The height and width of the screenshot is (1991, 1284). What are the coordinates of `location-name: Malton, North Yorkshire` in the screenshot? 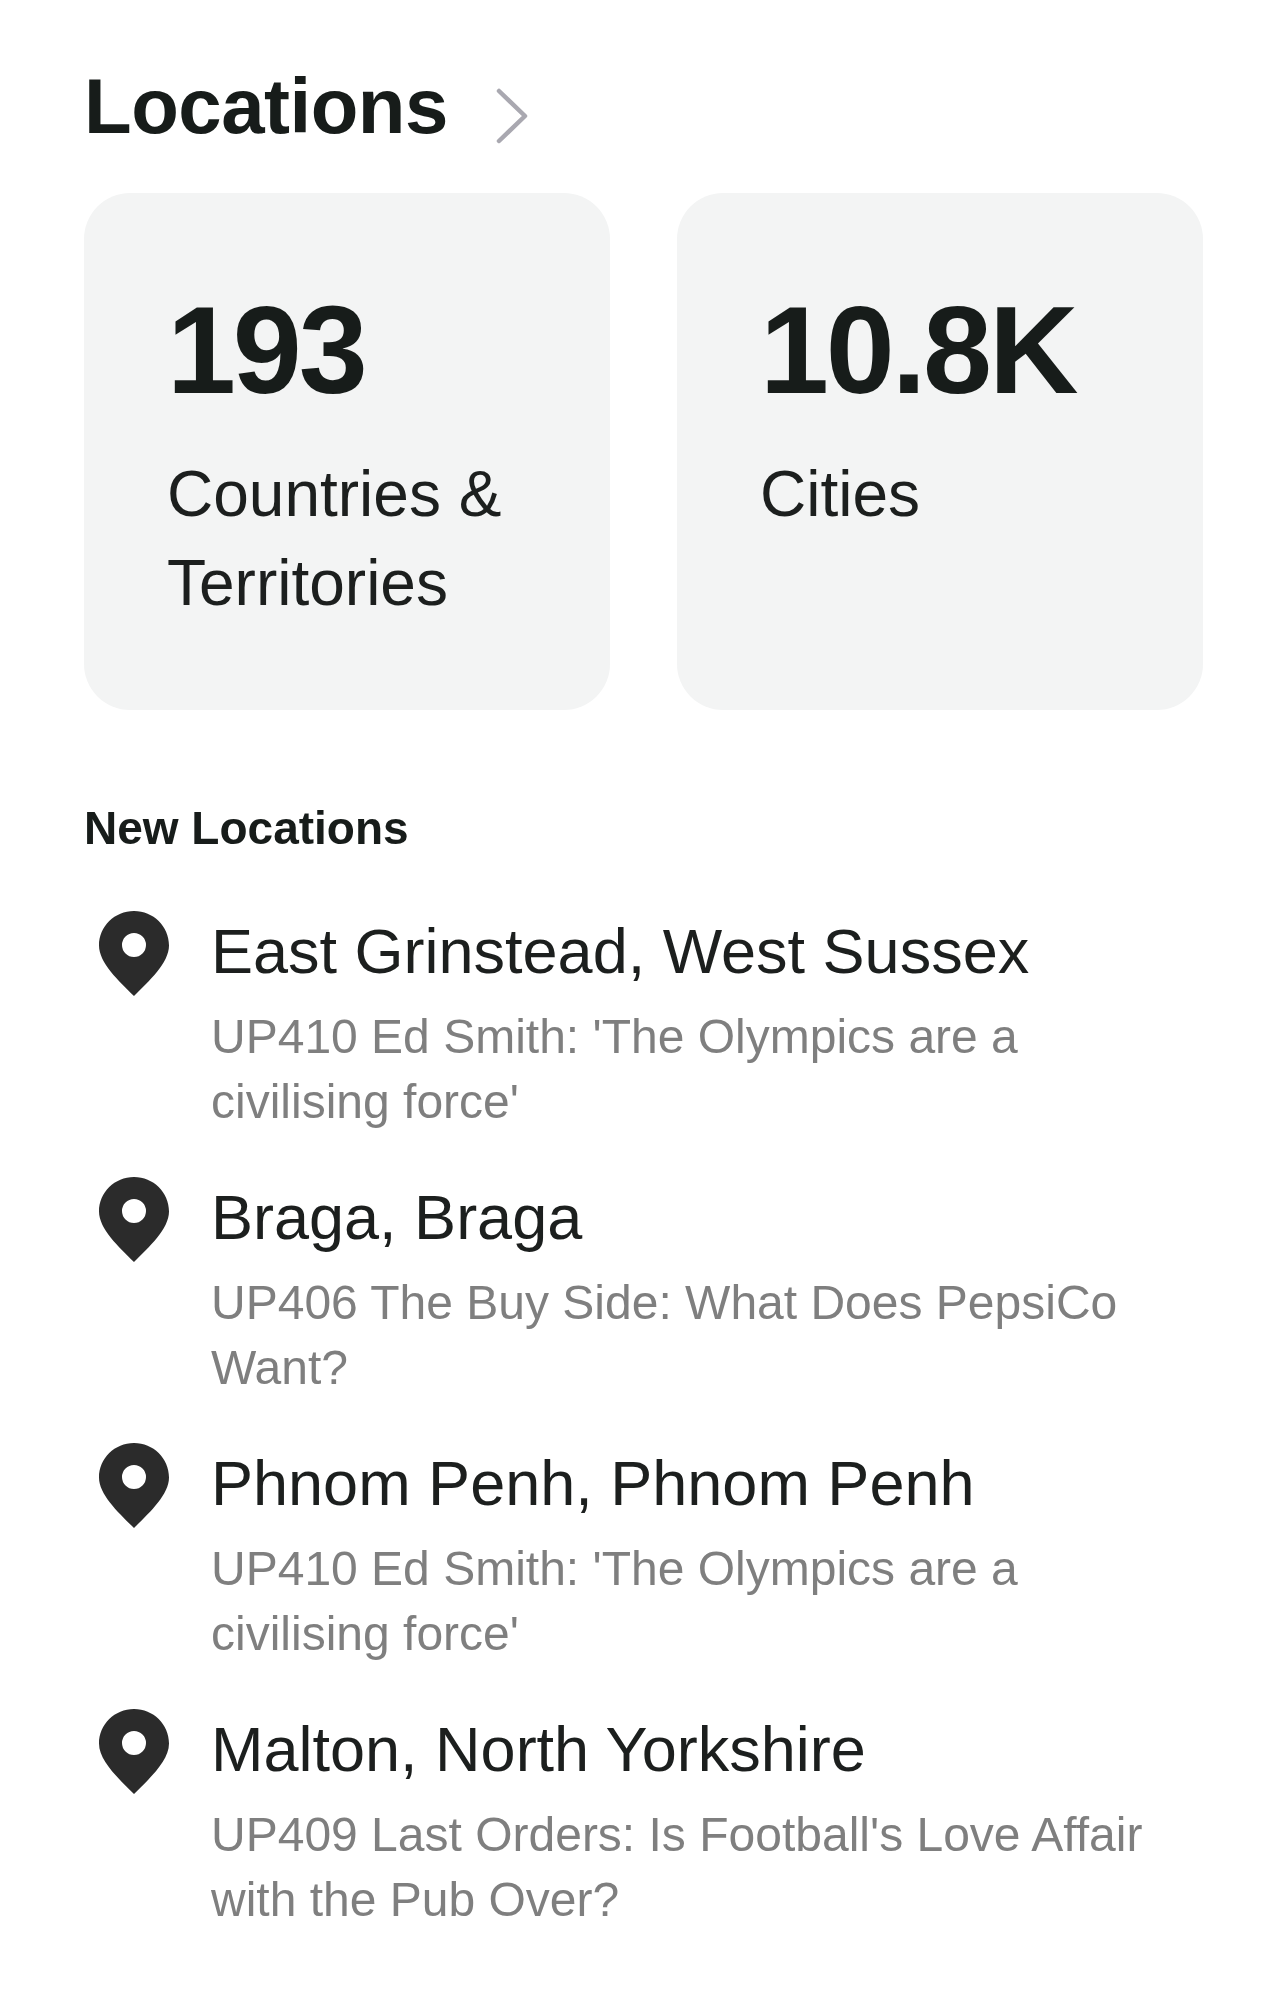 It's located at (538, 1749).